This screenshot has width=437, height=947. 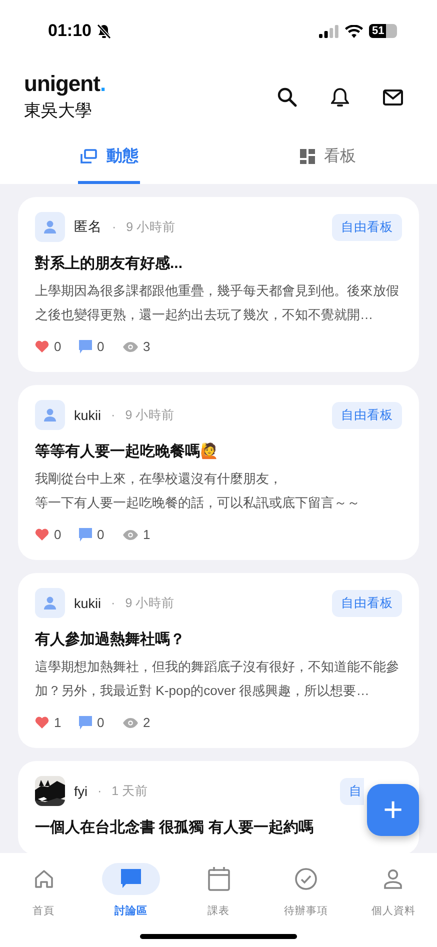 I want to click on wifi-icon, so click(x=354, y=31).